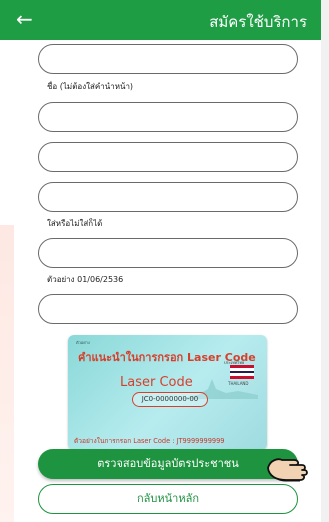  What do you see at coordinates (168, 59) in the screenshot?
I see `first-name-input` at bounding box center [168, 59].